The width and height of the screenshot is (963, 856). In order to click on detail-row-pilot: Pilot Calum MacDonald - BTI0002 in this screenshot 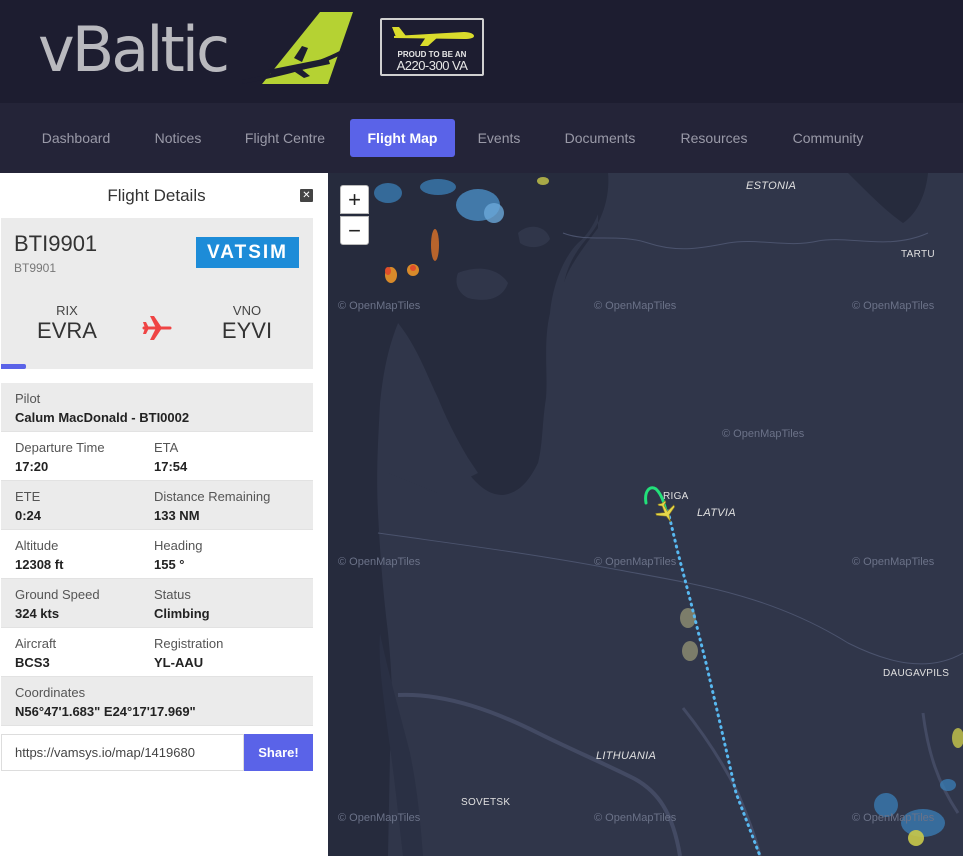, I will do `click(157, 407)`.